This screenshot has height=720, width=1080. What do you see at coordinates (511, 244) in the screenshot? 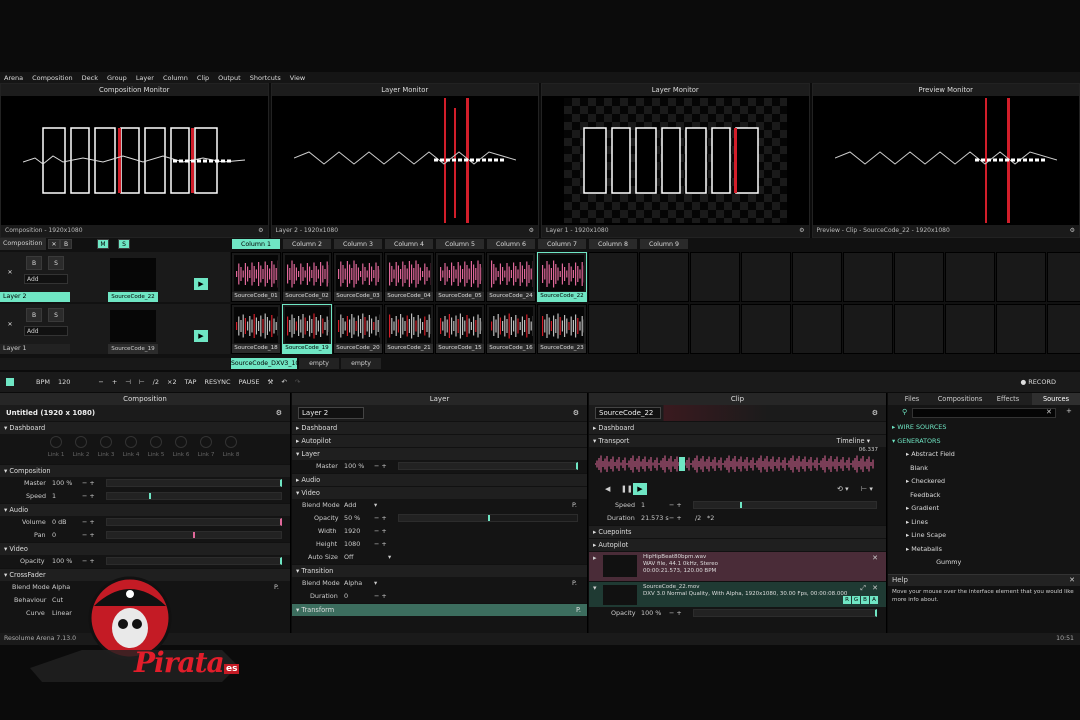
I see `column-header: Column 6` at bounding box center [511, 244].